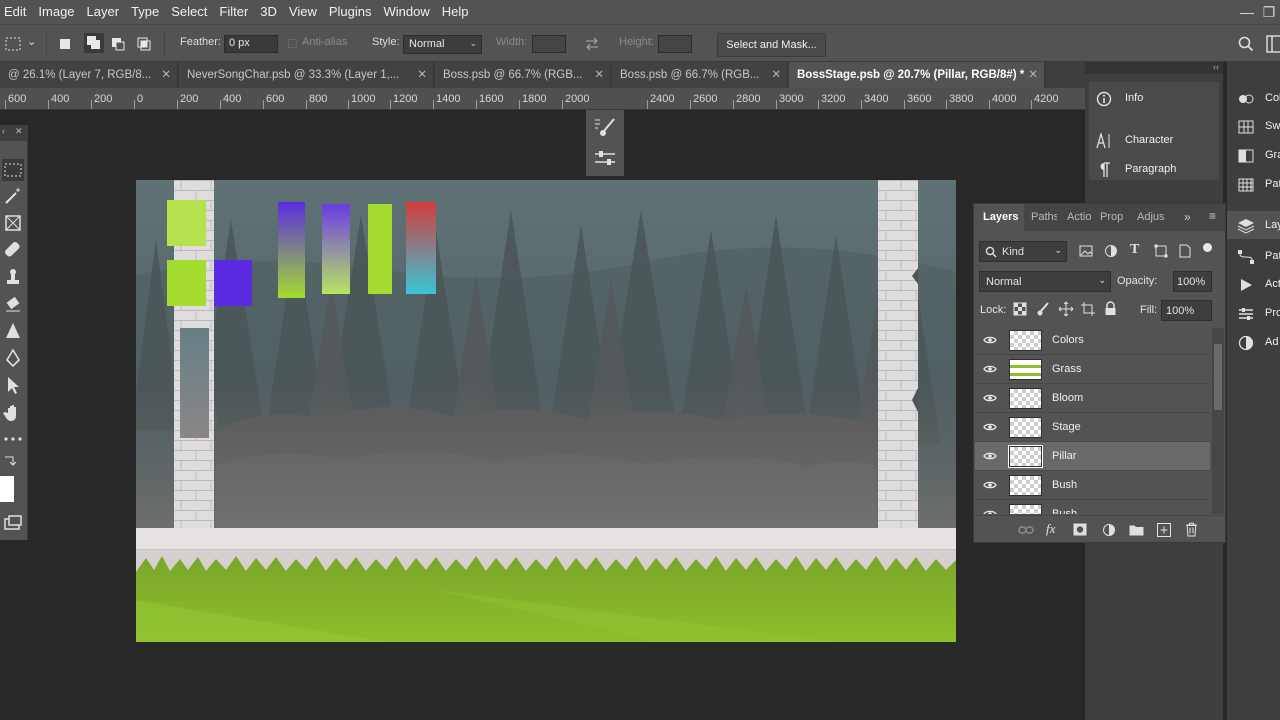 The width and height of the screenshot is (1280, 720). What do you see at coordinates (13, 385) in the screenshot?
I see `path-selection-tool-icon` at bounding box center [13, 385].